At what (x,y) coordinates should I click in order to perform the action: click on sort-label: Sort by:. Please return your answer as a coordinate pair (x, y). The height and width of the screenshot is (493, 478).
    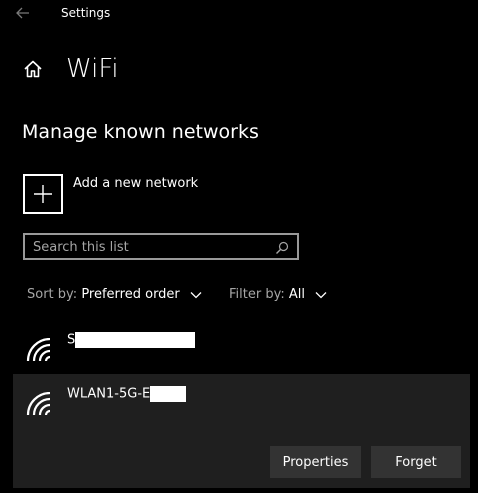
    Looking at the image, I should click on (52, 294).